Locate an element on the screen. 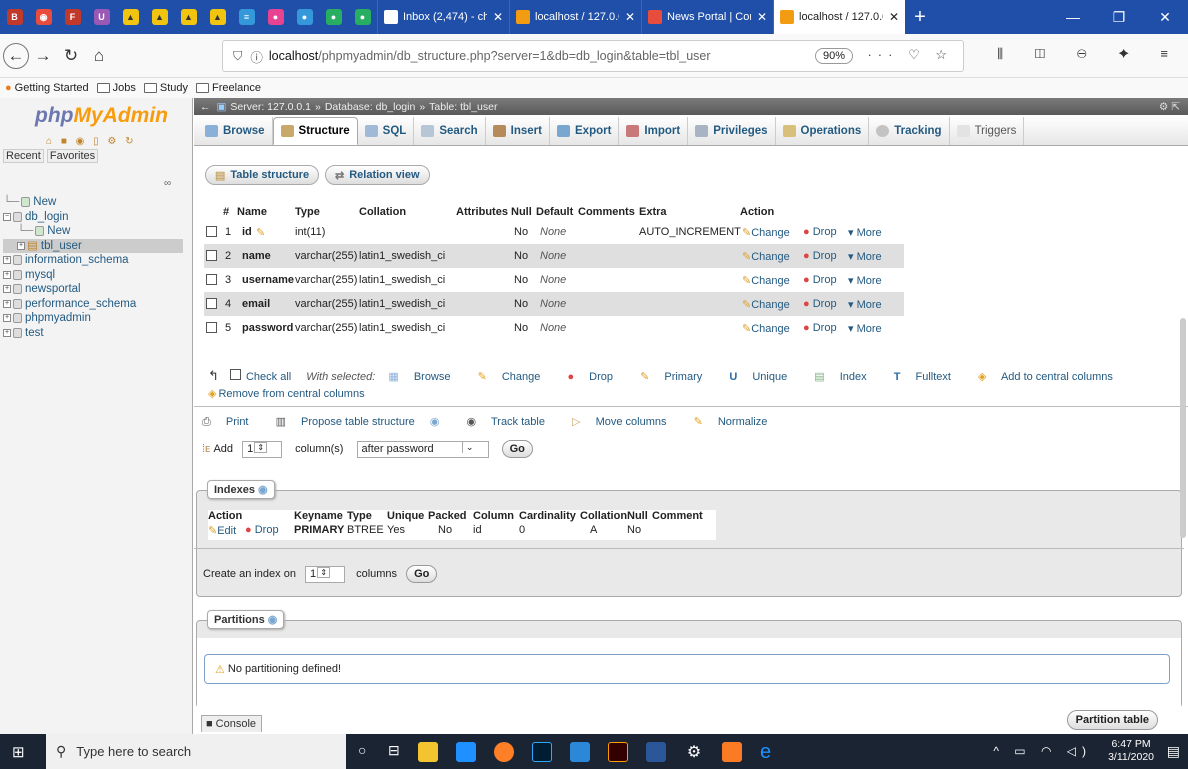 The width and height of the screenshot is (1188, 769). tab-browse: Browse is located at coordinates (235, 131).